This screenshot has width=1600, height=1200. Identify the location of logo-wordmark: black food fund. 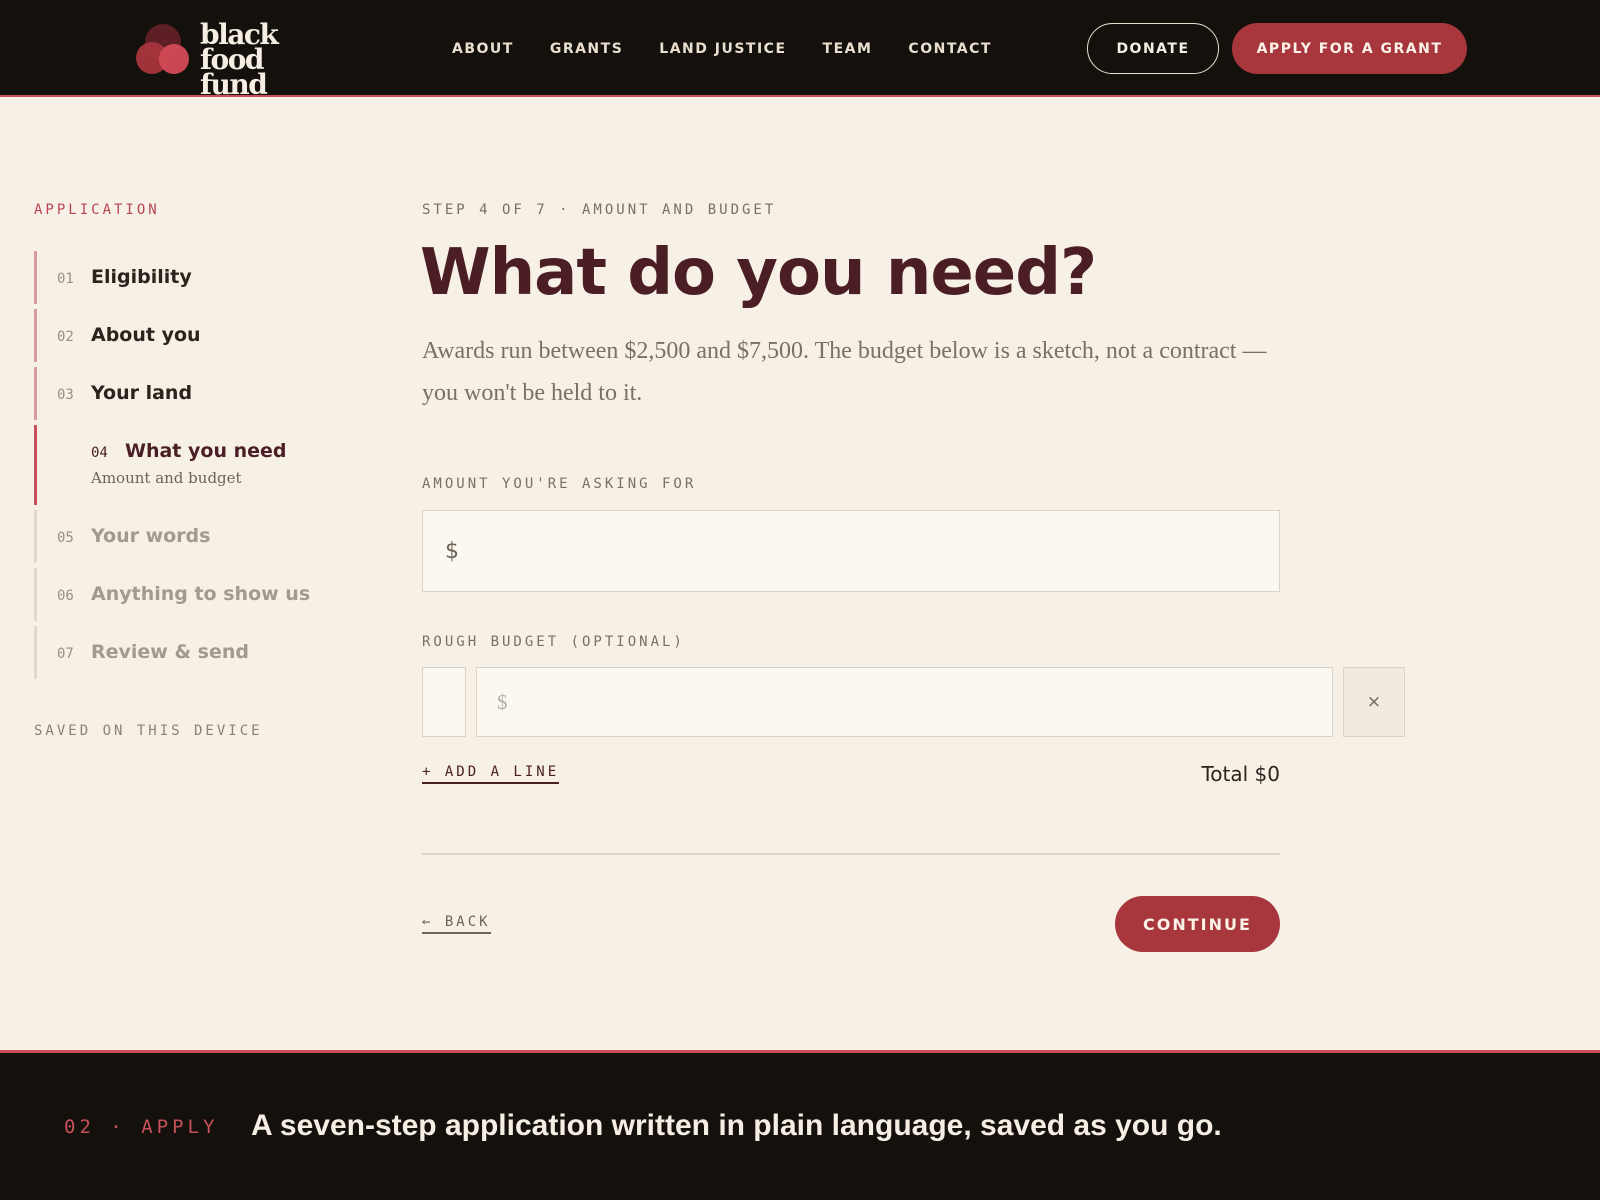
(267, 61).